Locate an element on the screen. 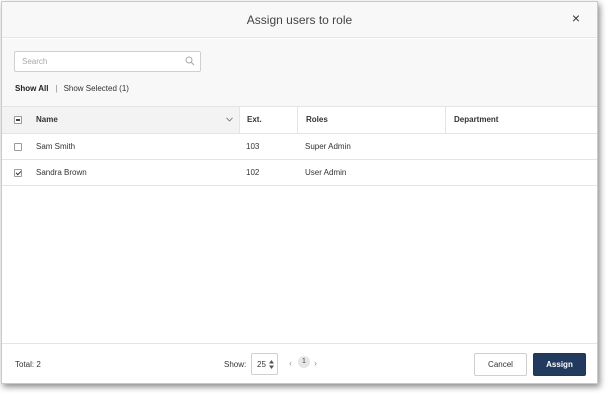 This screenshot has height=394, width=608. total-count: Total: 2 is located at coordinates (28, 364).